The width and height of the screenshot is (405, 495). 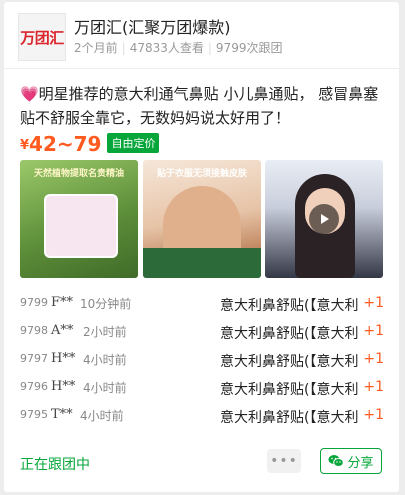 I want to click on image-banner: 贴于衣服无须接触皮肤, so click(x=201, y=174).